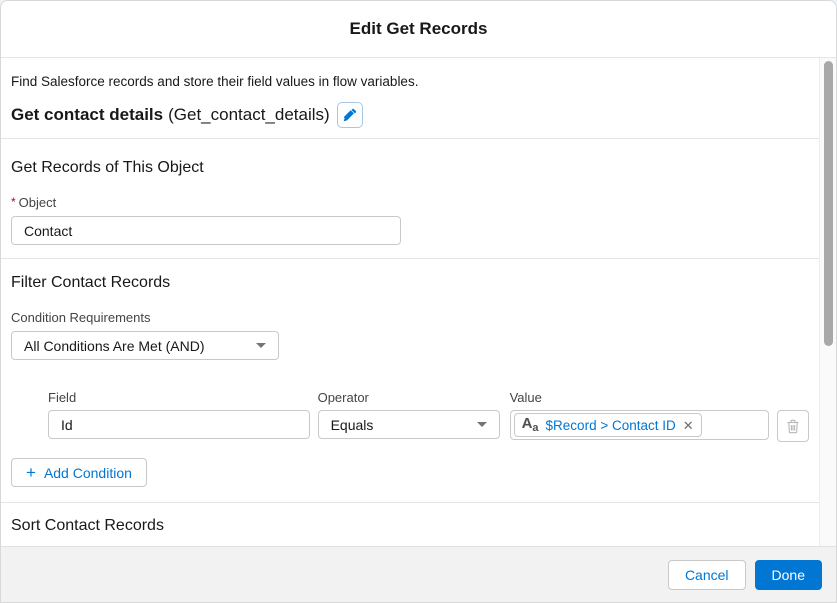 Image resolution: width=837 pixels, height=603 pixels. I want to click on condition-field-column: Field, so click(179, 415).